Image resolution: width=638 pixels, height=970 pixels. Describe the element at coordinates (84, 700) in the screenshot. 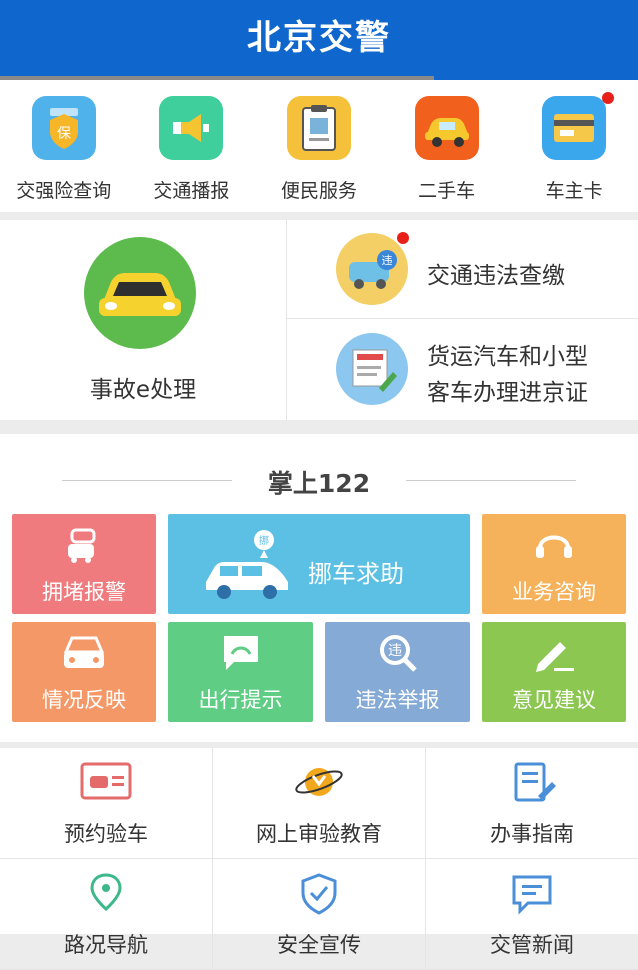

I see `situation-feedback-label: 情况反映` at that location.